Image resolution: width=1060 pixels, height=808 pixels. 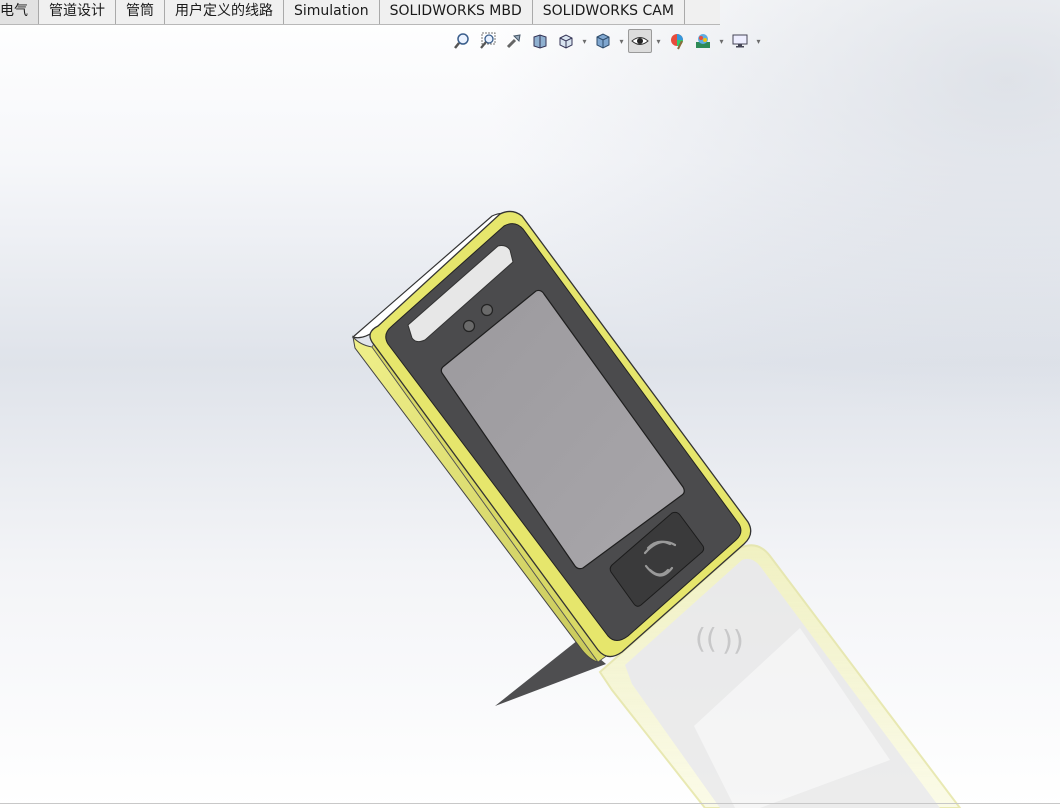 What do you see at coordinates (332, 12) in the screenshot?
I see `tab-simulation: Simulation` at bounding box center [332, 12].